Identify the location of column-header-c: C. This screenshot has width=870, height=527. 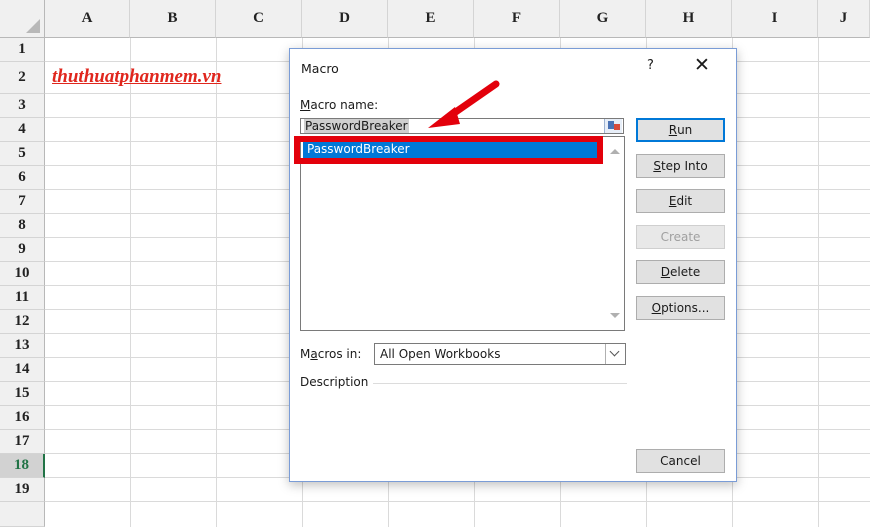
(259, 19).